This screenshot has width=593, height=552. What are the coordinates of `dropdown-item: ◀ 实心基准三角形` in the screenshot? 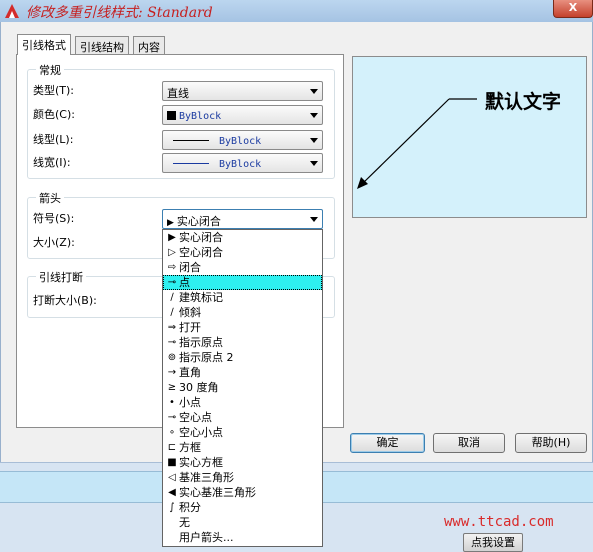 It's located at (242, 492).